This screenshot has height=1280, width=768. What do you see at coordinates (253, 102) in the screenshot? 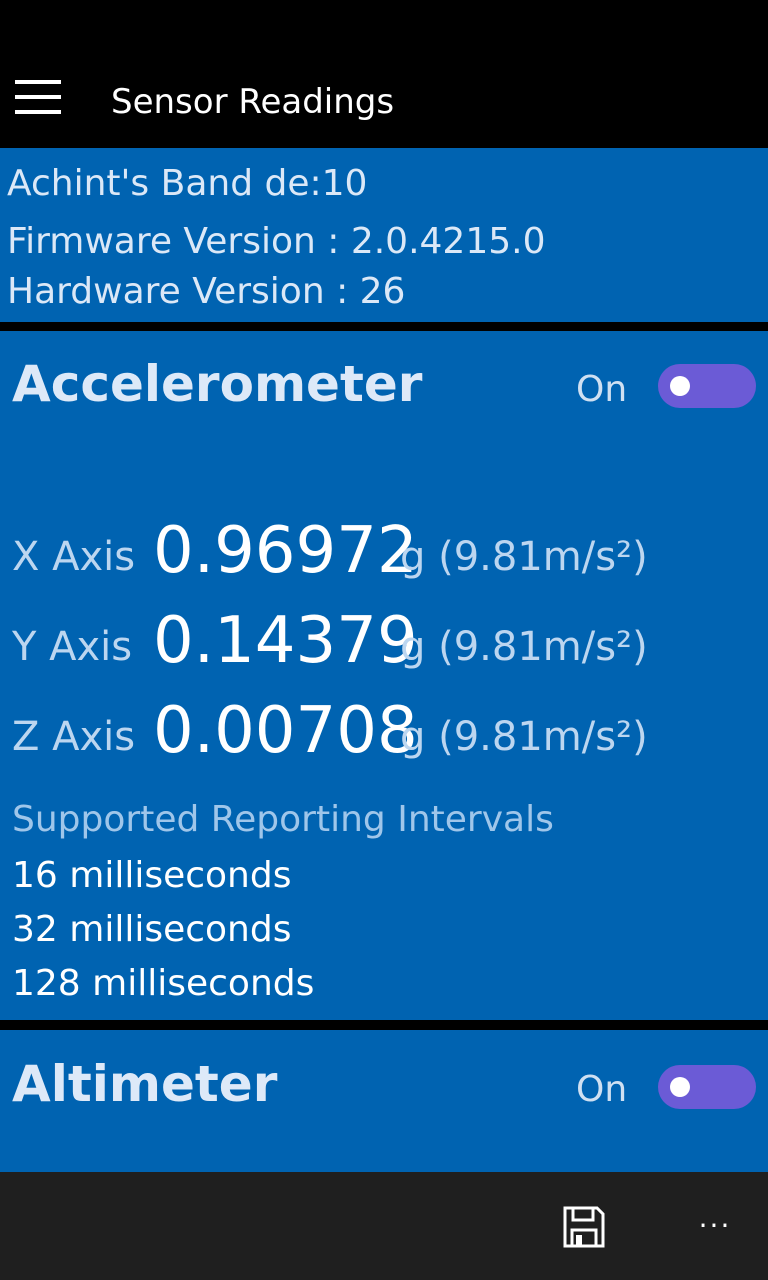
I see `page-title: Sensor Readings` at bounding box center [253, 102].